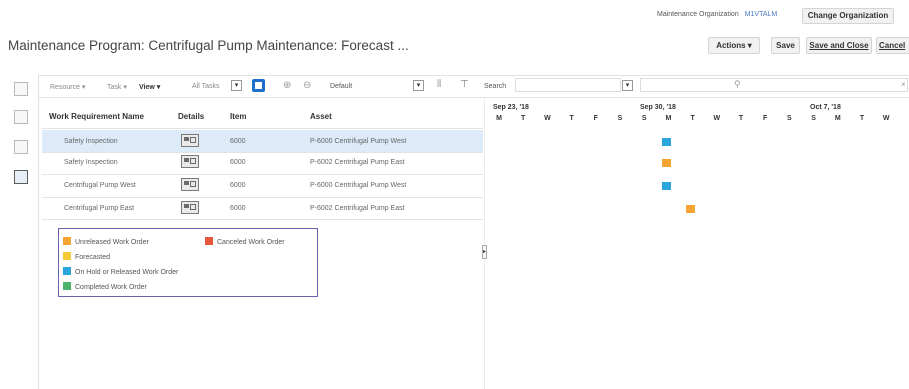 The height and width of the screenshot is (389, 909). I want to click on search-label: Search, so click(495, 86).